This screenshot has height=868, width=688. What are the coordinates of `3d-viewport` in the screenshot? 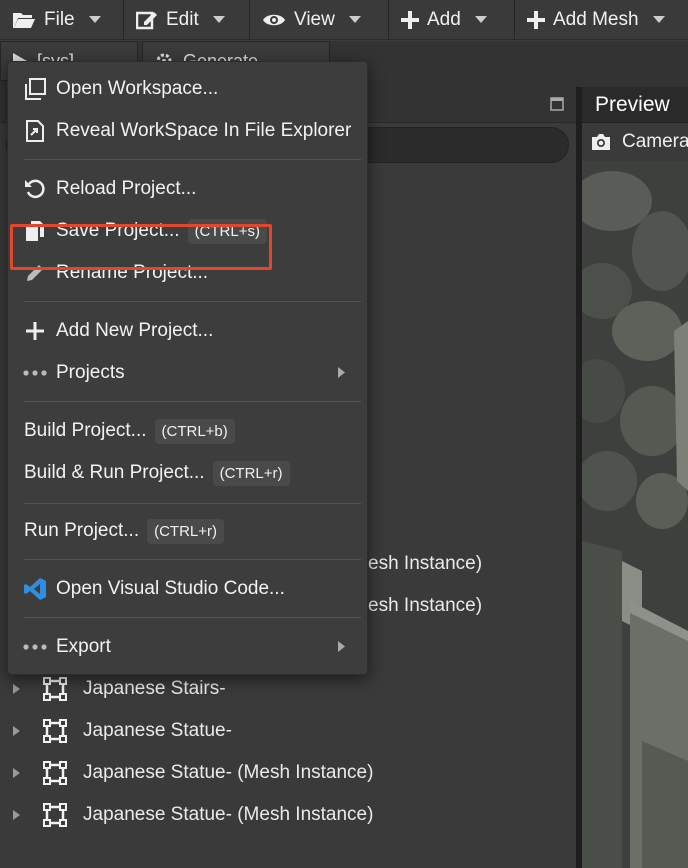 It's located at (635, 514).